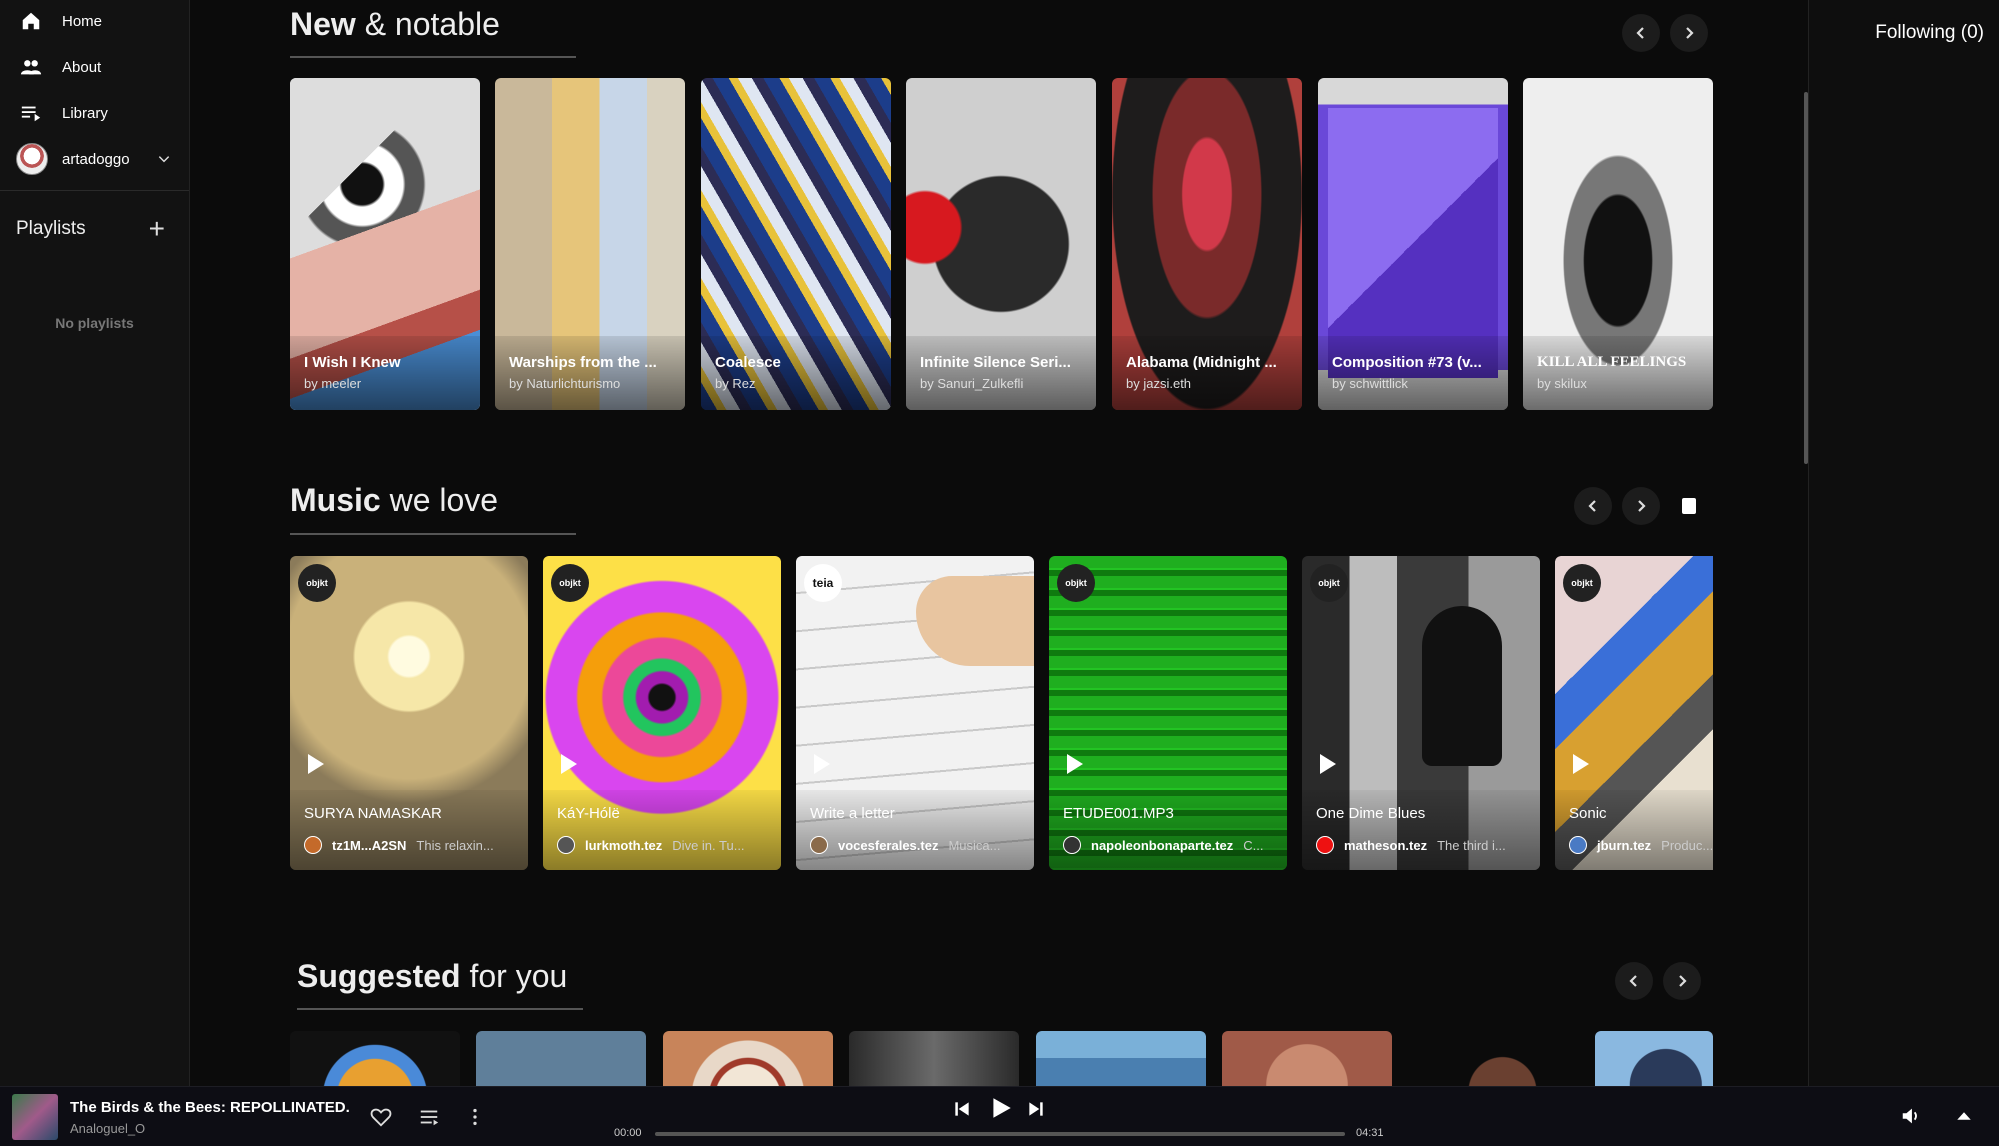 This screenshot has width=1999, height=1146. Describe the element at coordinates (1929, 33) in the screenshot. I see `following-button: Following (0)` at that location.